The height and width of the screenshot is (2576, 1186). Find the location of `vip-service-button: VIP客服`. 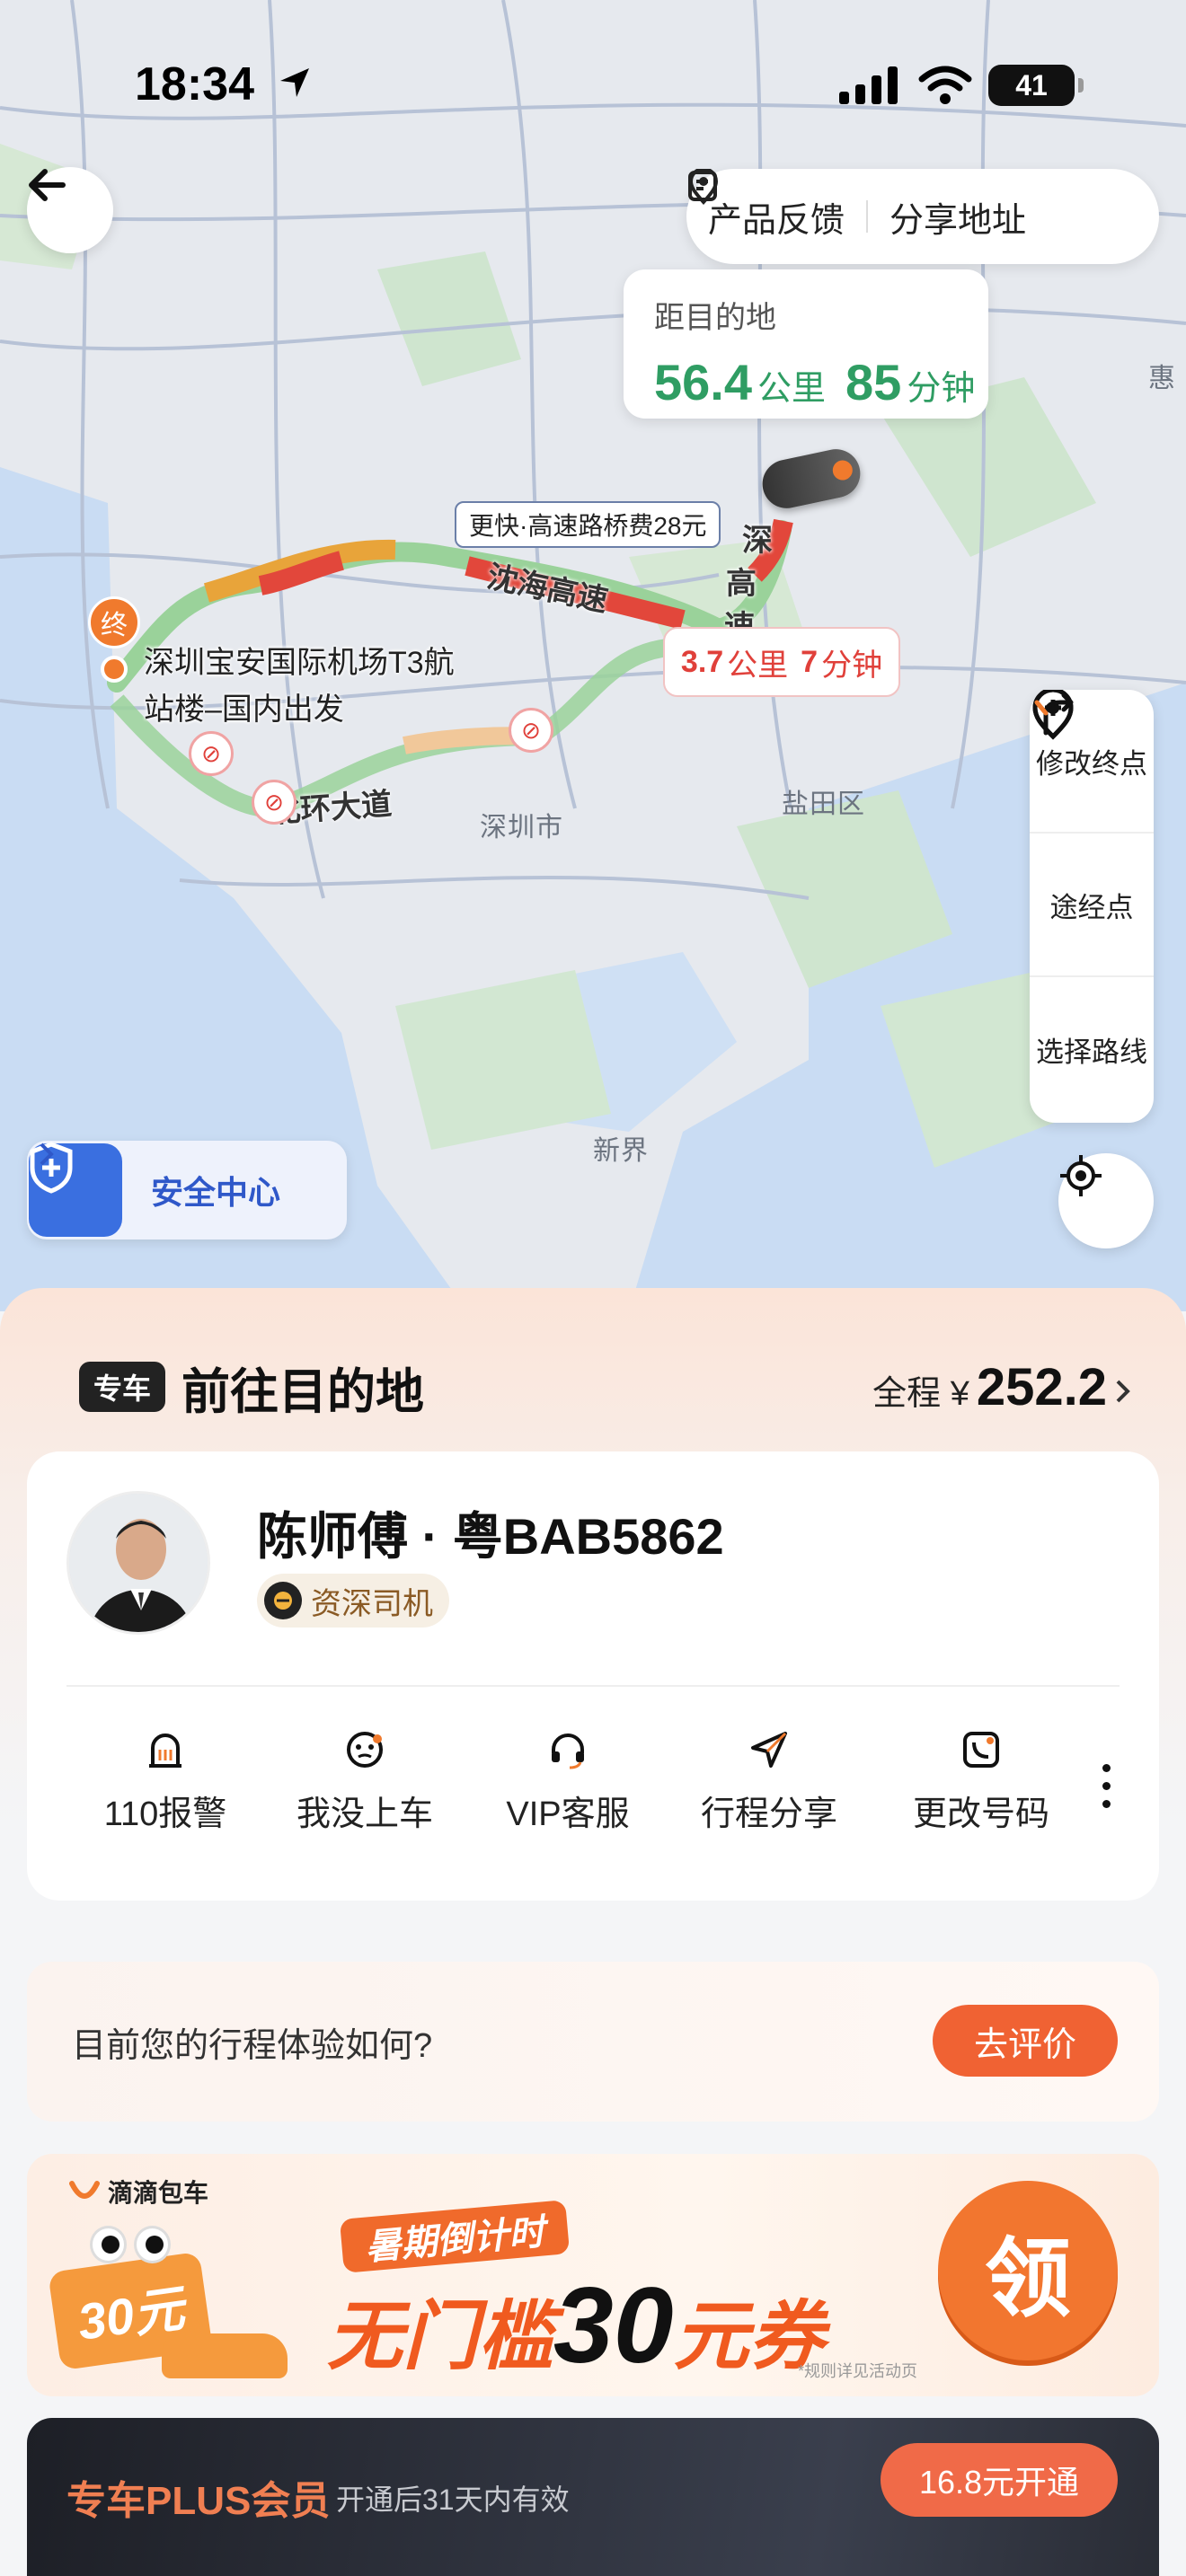

vip-service-button: VIP客服 is located at coordinates (568, 1782).